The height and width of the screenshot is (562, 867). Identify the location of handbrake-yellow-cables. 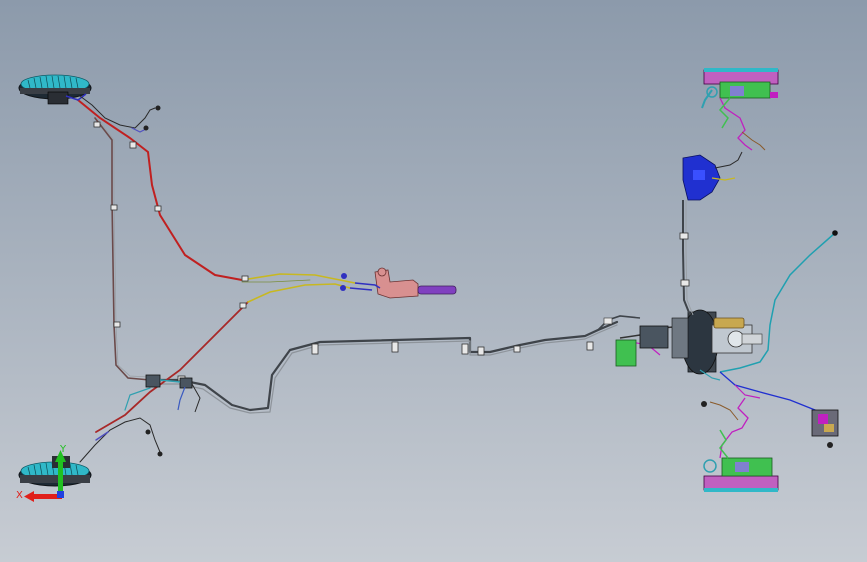
(298, 288).